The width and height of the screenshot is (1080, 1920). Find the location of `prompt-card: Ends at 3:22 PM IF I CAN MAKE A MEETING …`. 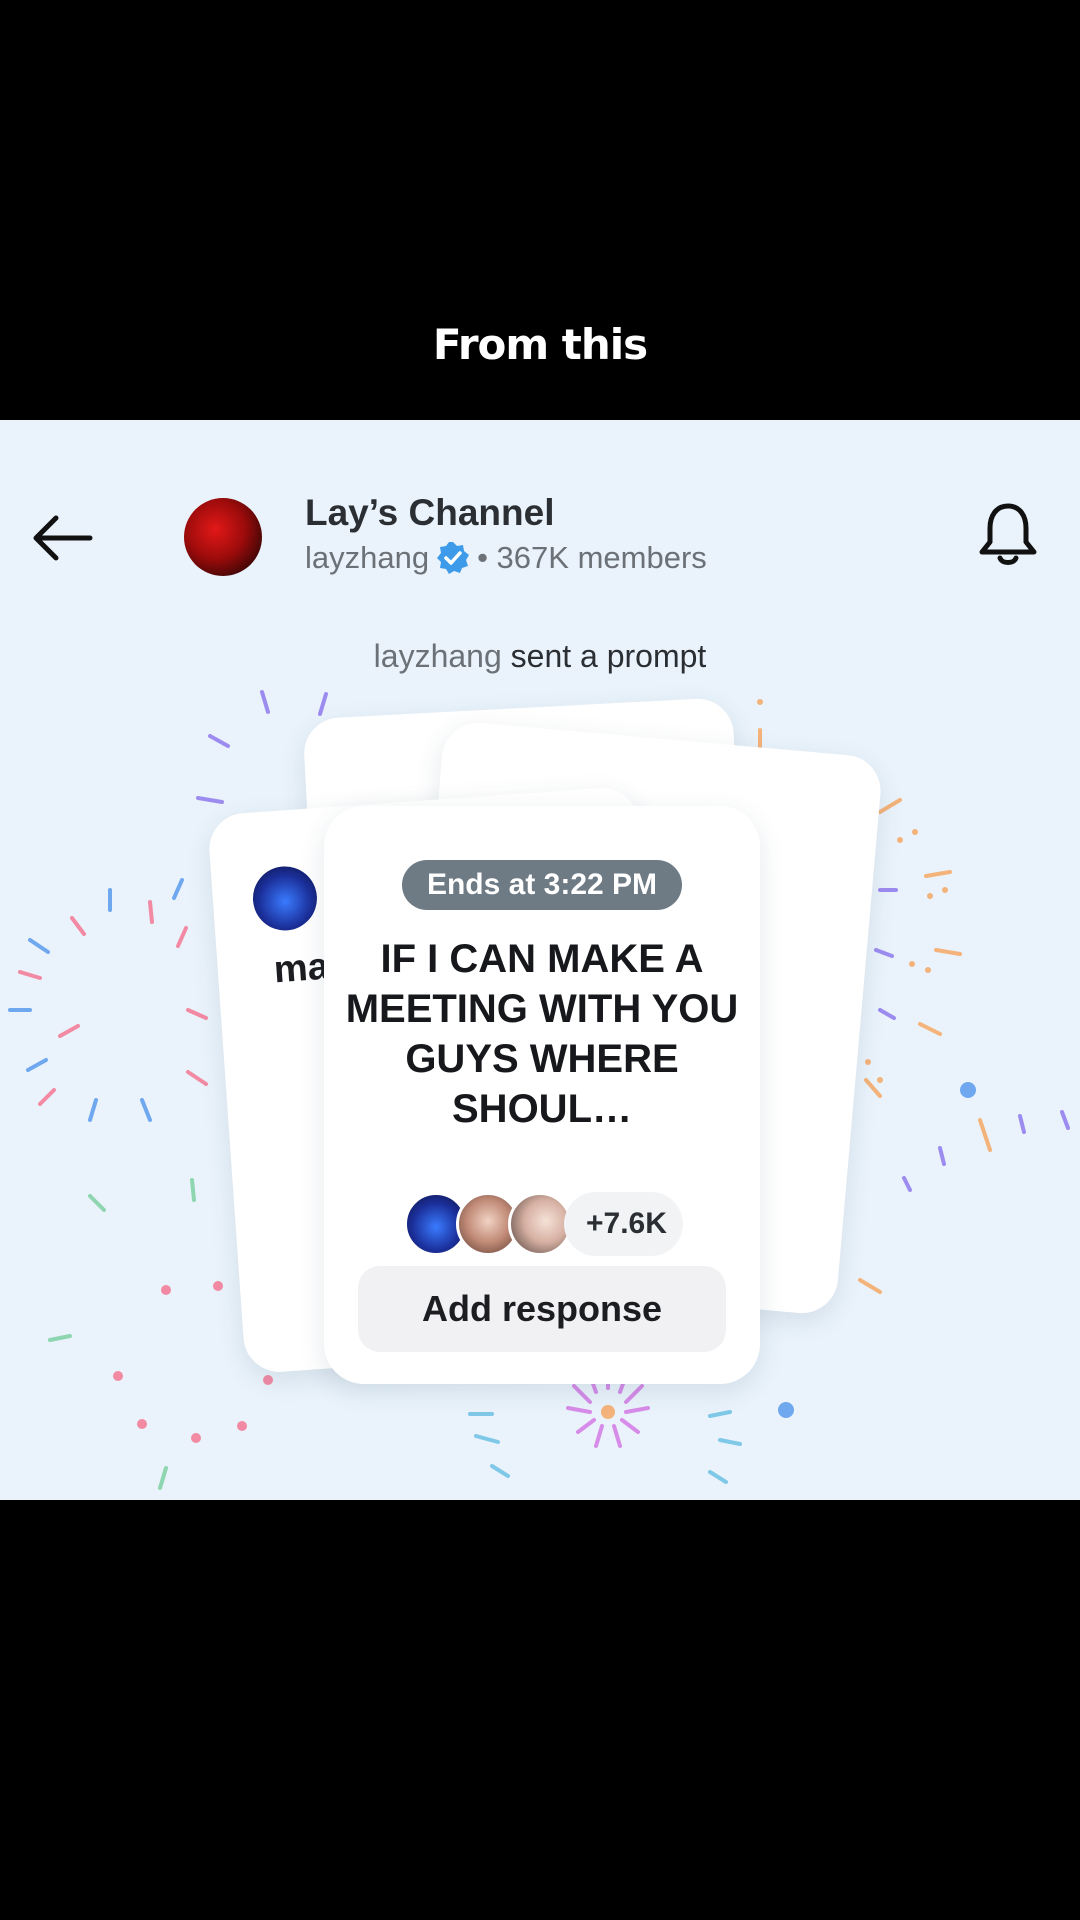

prompt-card: Ends at 3:22 PM IF I CAN MAKE A MEETING … is located at coordinates (542, 1095).